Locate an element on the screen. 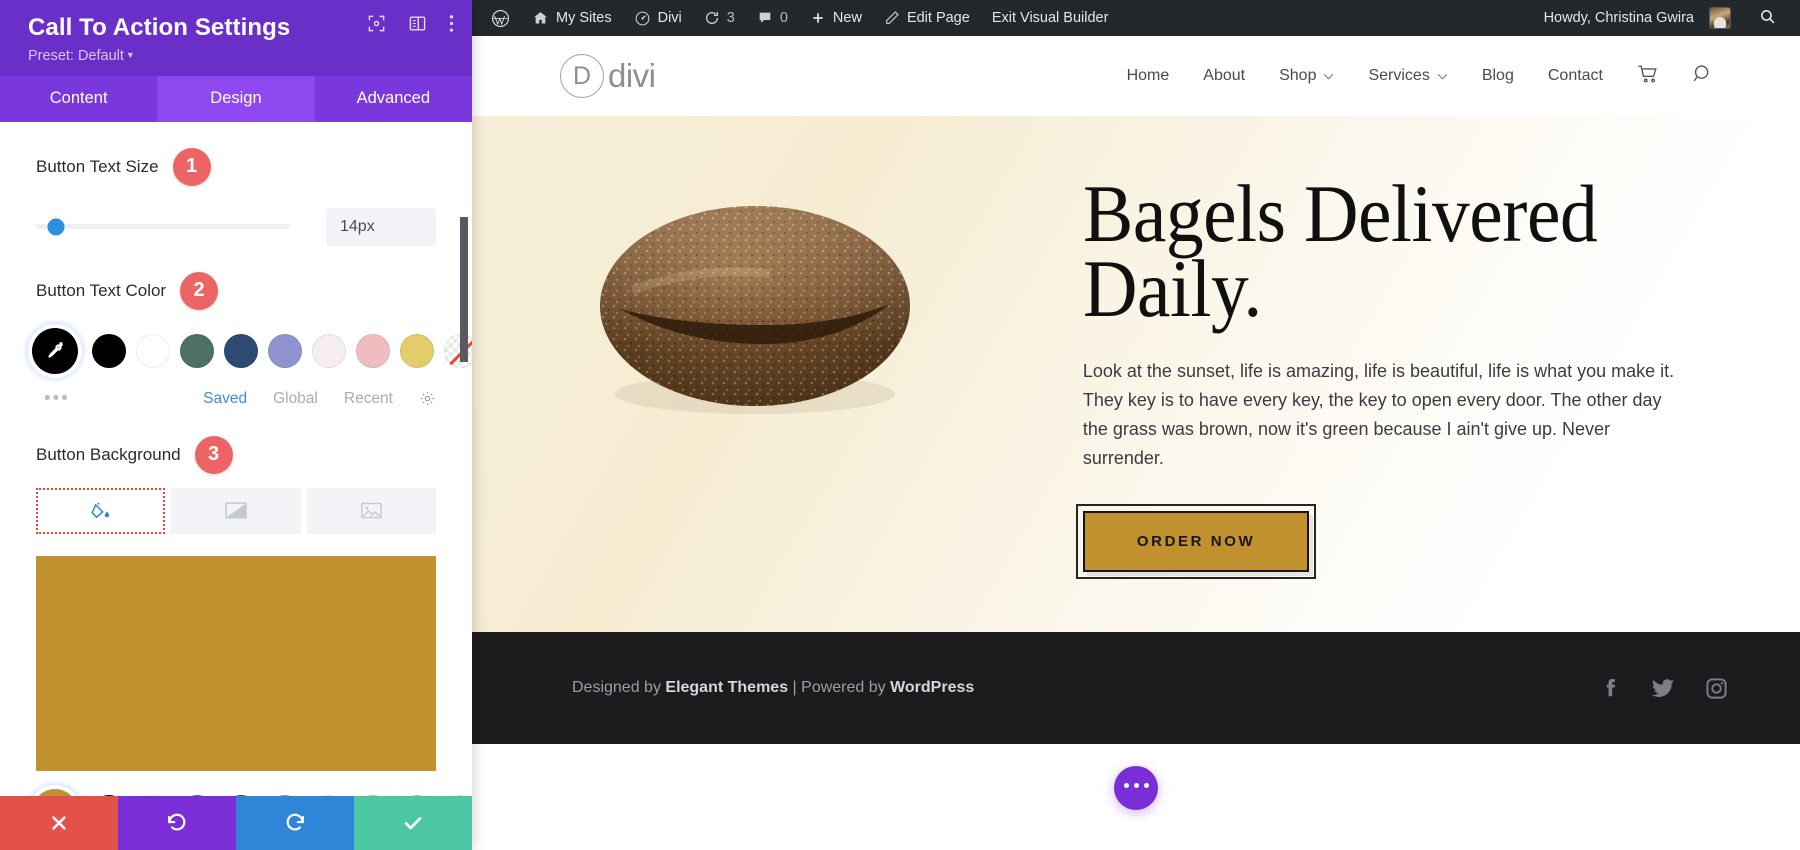 This screenshot has width=1800, height=850. site-search-button is located at coordinates (1703, 76).